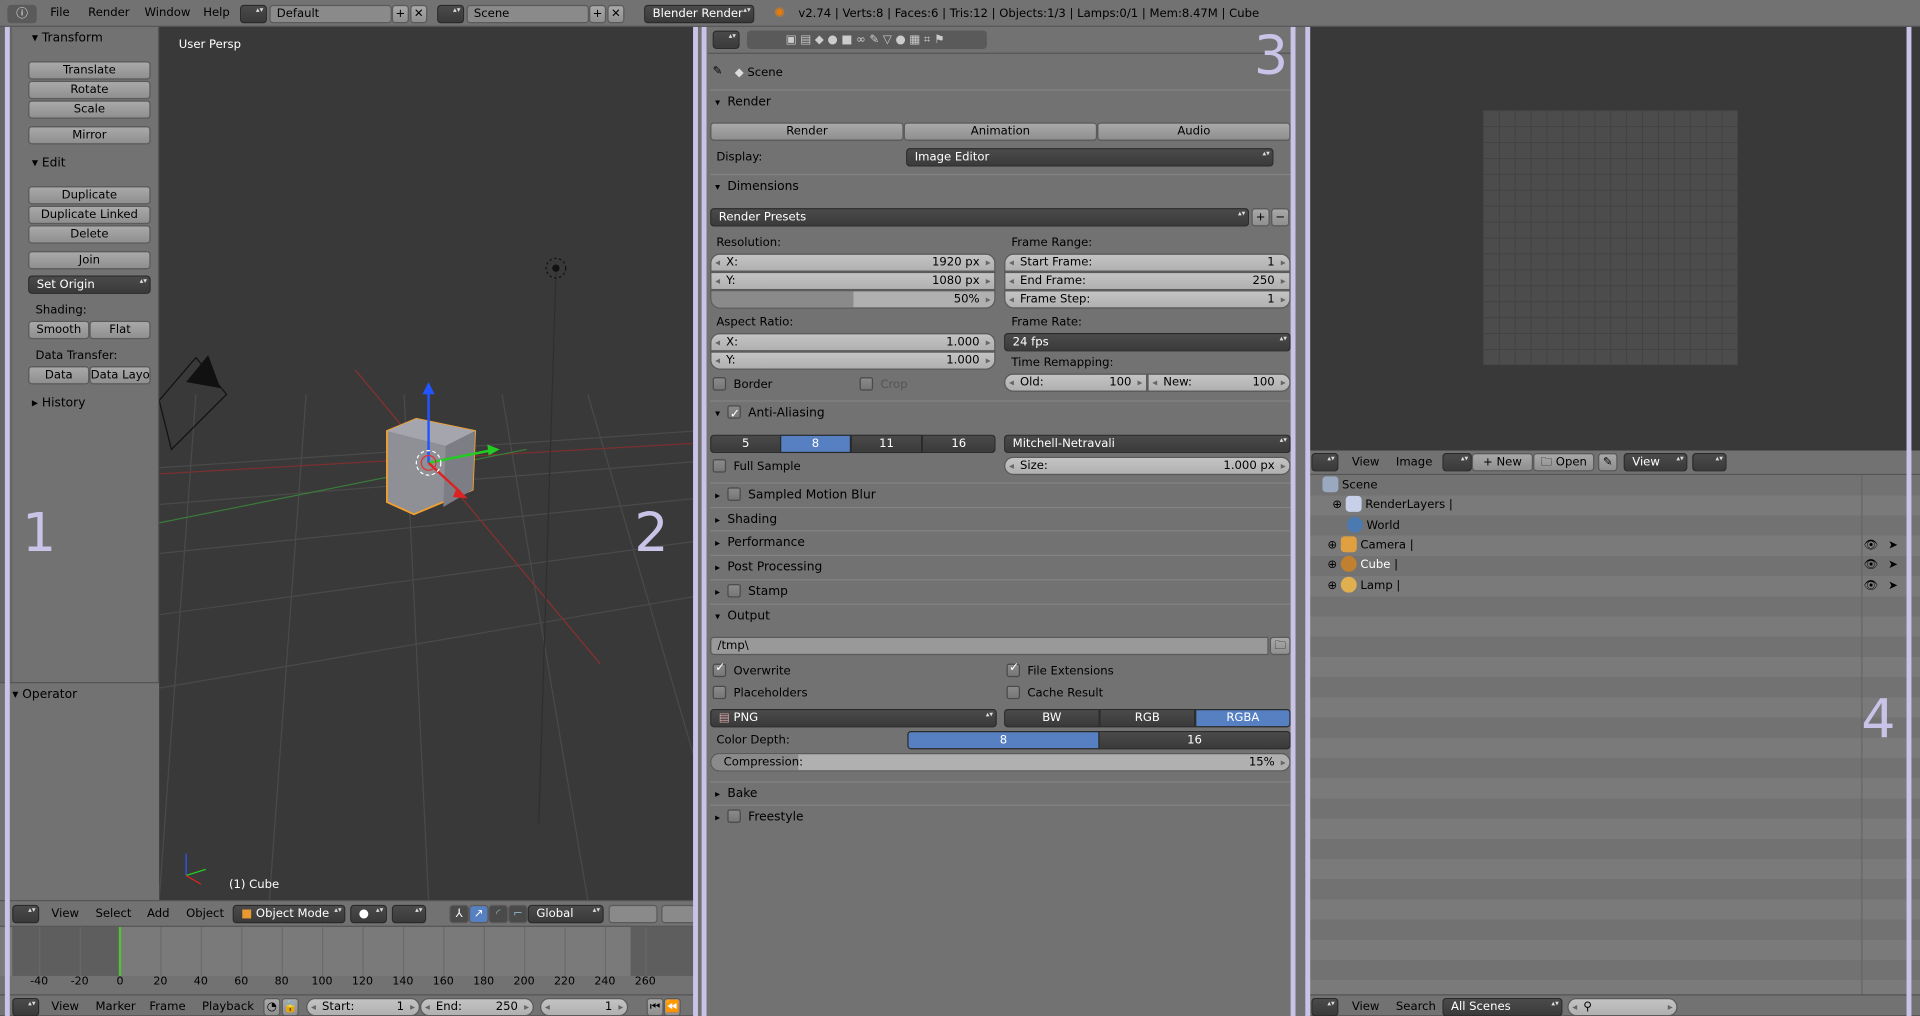 This screenshot has height=1016, width=1920. What do you see at coordinates (1000, 131) in the screenshot?
I see `animation-button: Animation` at bounding box center [1000, 131].